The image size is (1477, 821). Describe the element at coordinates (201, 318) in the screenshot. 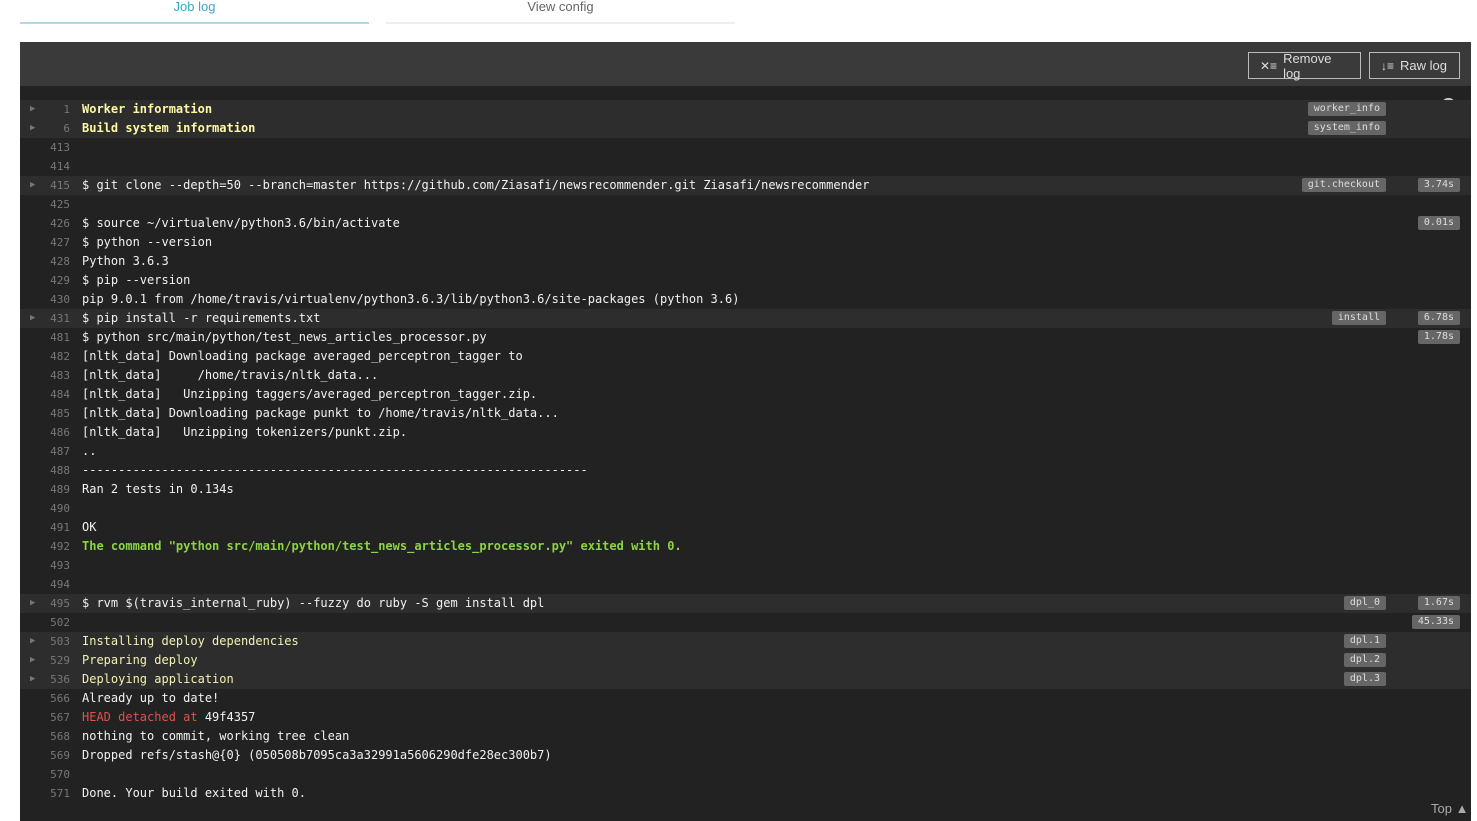

I see `line-text: $ pip install -r requirements.txt` at that location.